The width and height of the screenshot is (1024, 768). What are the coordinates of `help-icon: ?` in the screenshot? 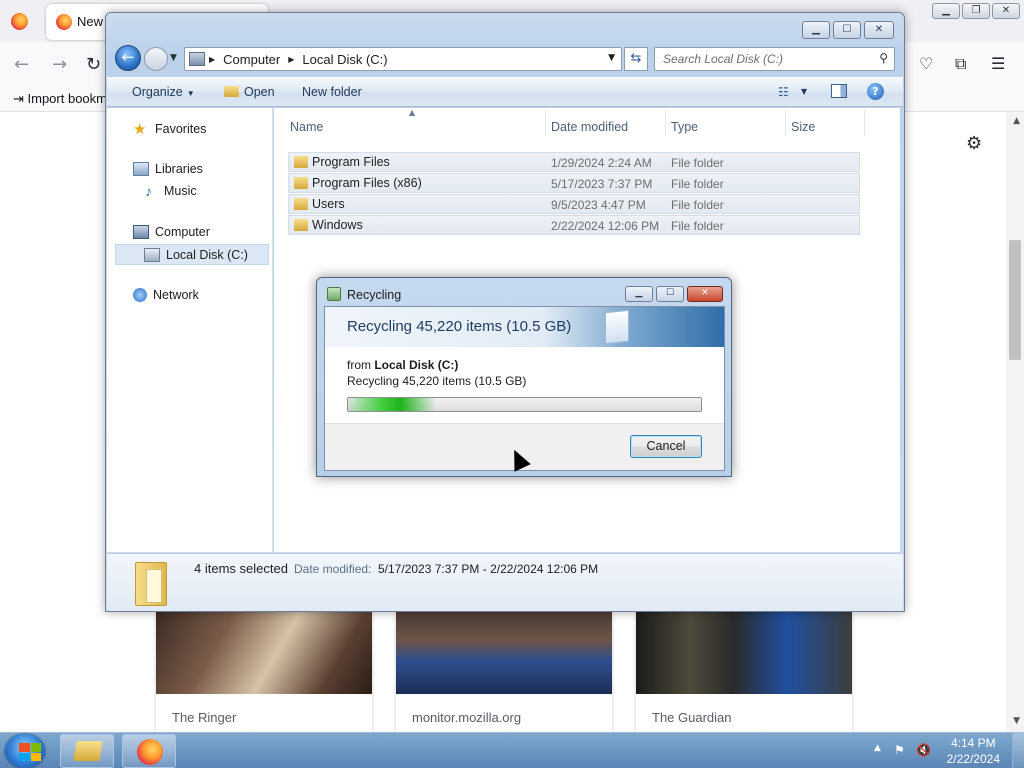 It's located at (875, 91).